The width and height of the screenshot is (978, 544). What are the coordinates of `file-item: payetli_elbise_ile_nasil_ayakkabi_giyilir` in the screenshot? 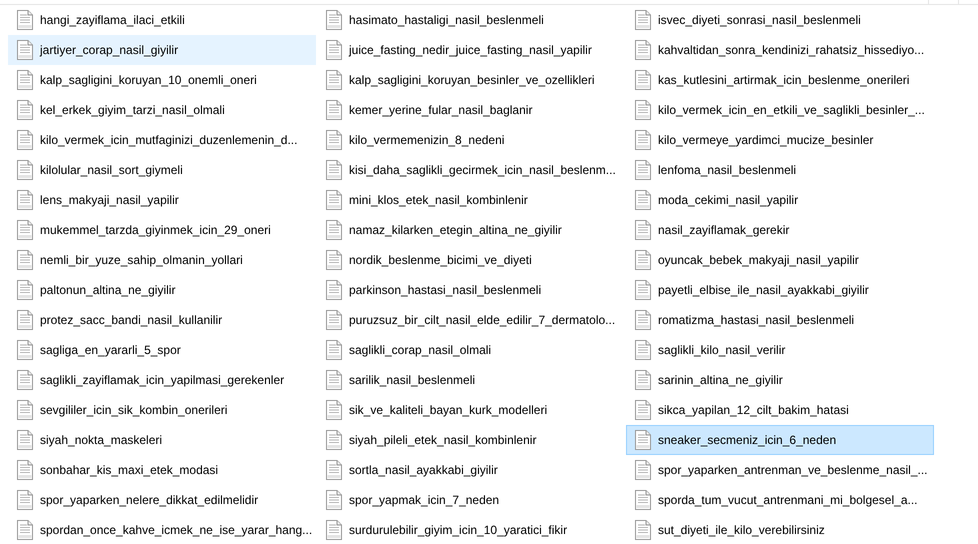 It's located at (780, 290).